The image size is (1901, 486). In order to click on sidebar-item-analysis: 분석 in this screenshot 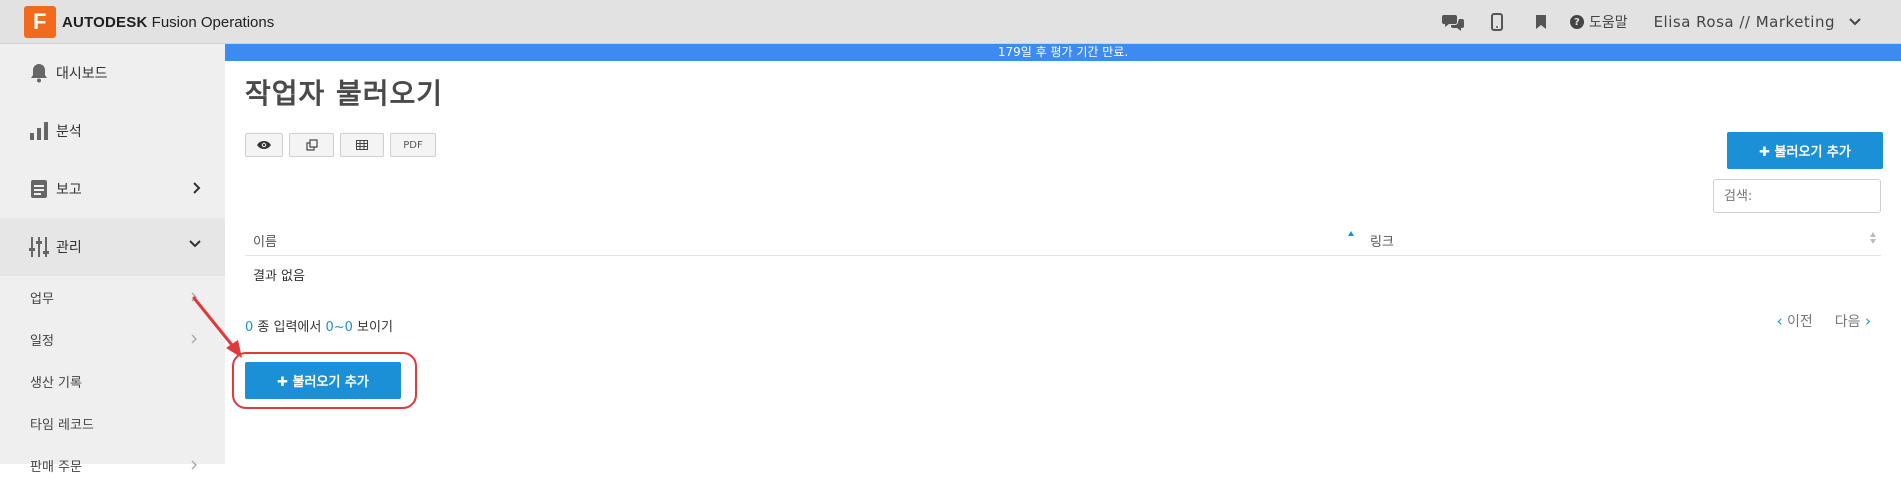, I will do `click(112, 131)`.